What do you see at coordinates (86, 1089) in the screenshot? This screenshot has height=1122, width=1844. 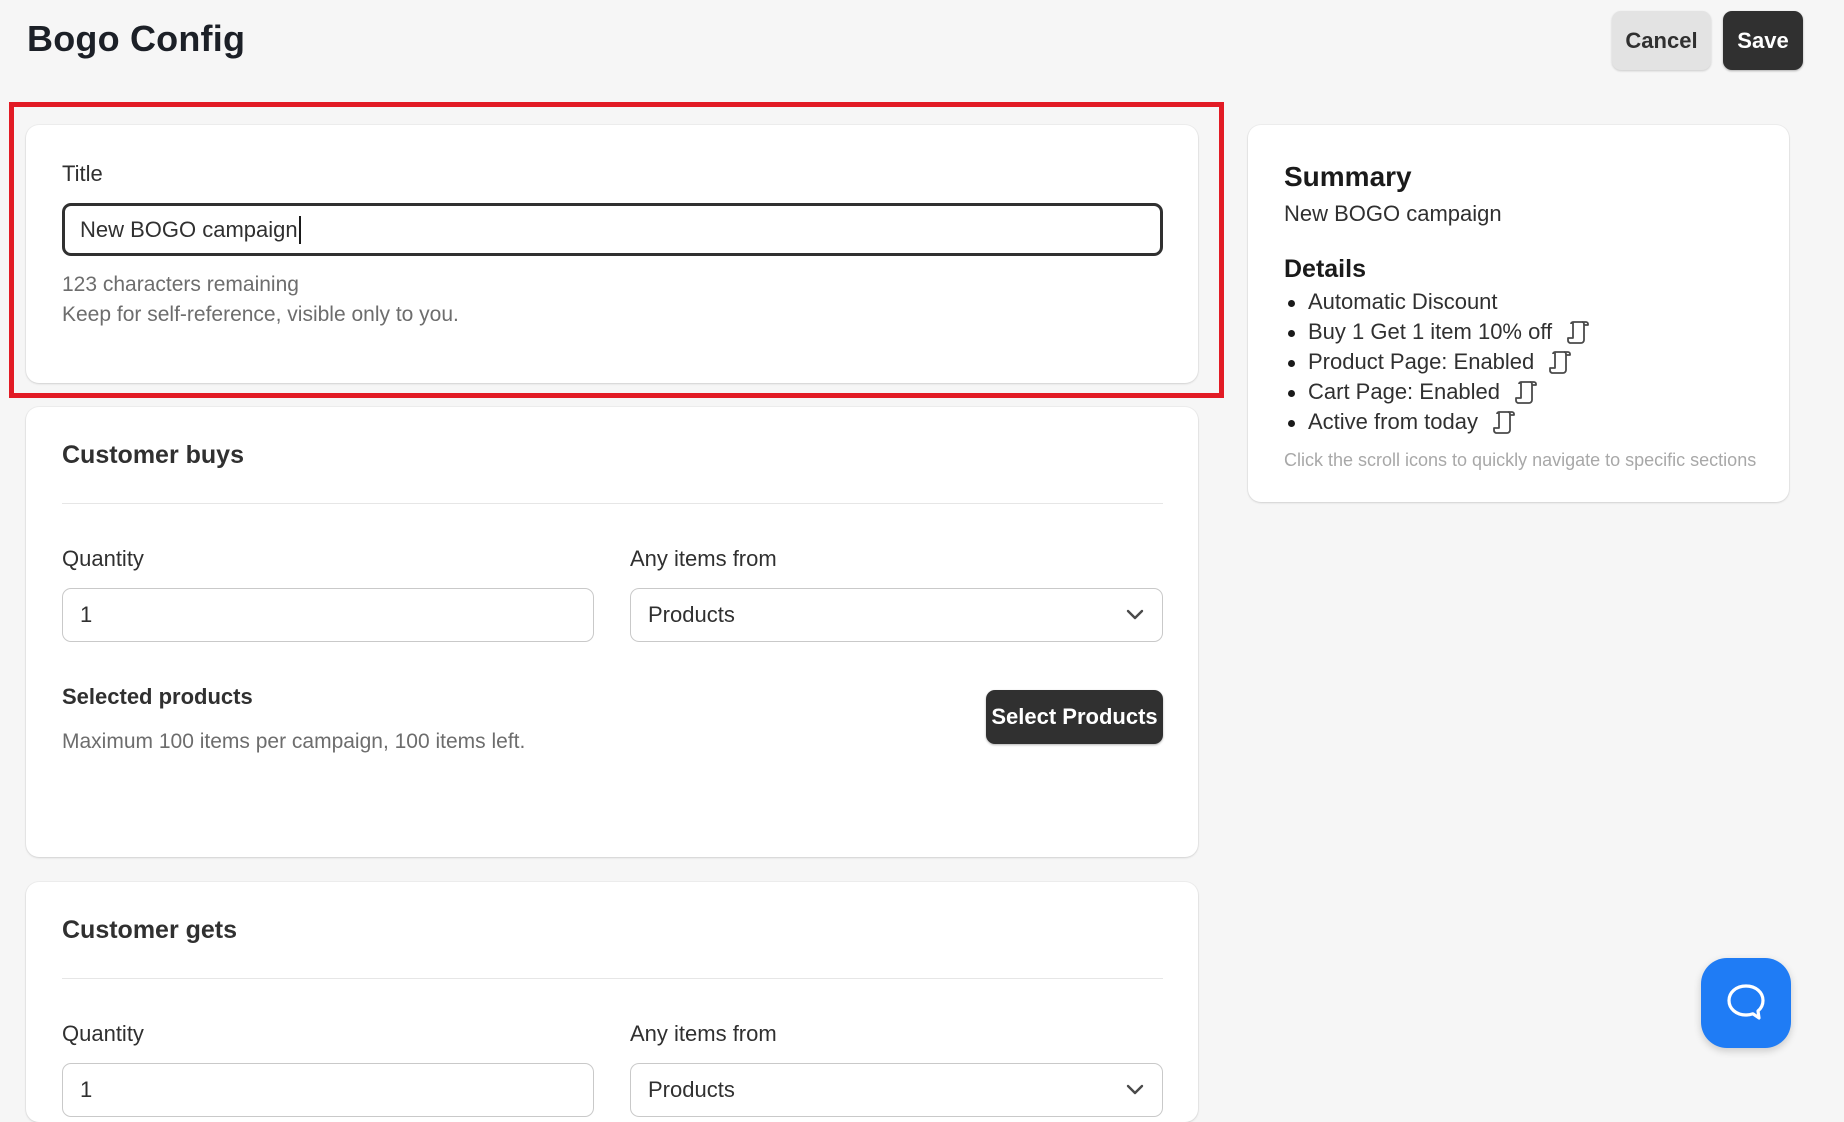 I see `gets-quantity-value: 1` at bounding box center [86, 1089].